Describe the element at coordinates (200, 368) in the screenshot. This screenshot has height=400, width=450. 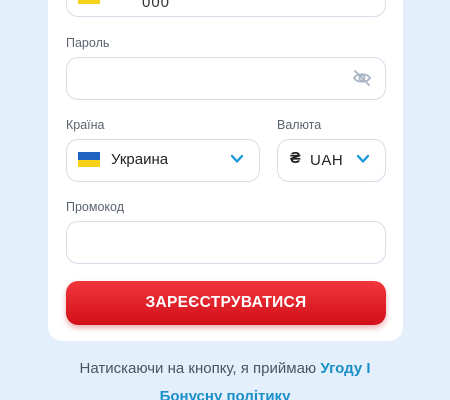
I see `consent-prefix: Натискаючи на кнопку, я приймаю` at that location.